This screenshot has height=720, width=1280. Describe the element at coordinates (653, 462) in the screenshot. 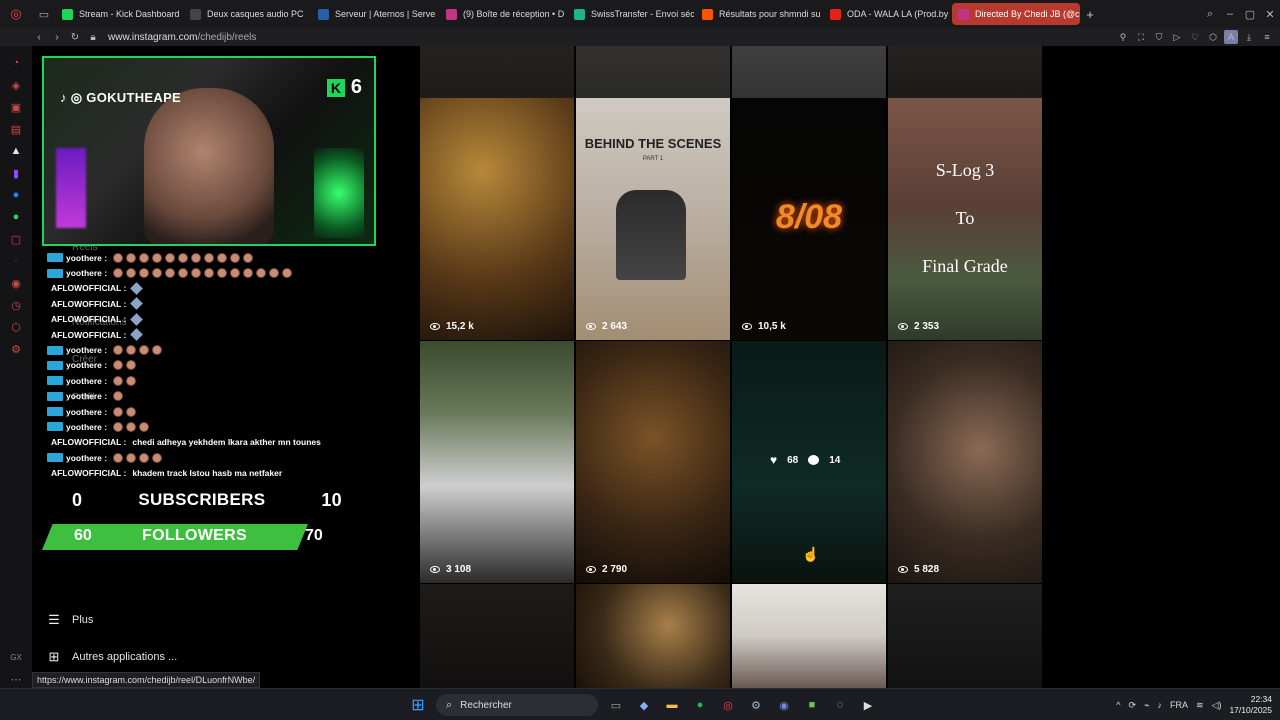

I see `reel-tile: 2 790` at that location.